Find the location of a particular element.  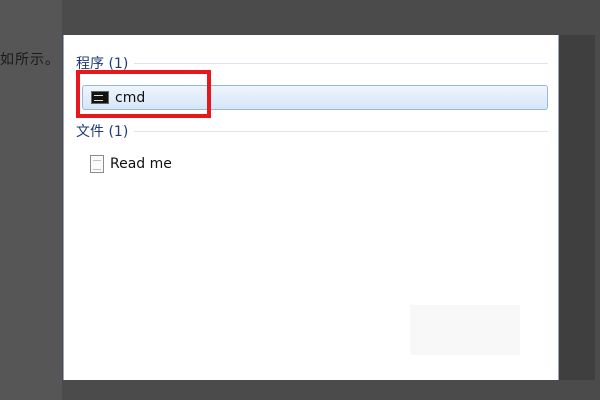

watermark-overlay is located at coordinates (465, 330).